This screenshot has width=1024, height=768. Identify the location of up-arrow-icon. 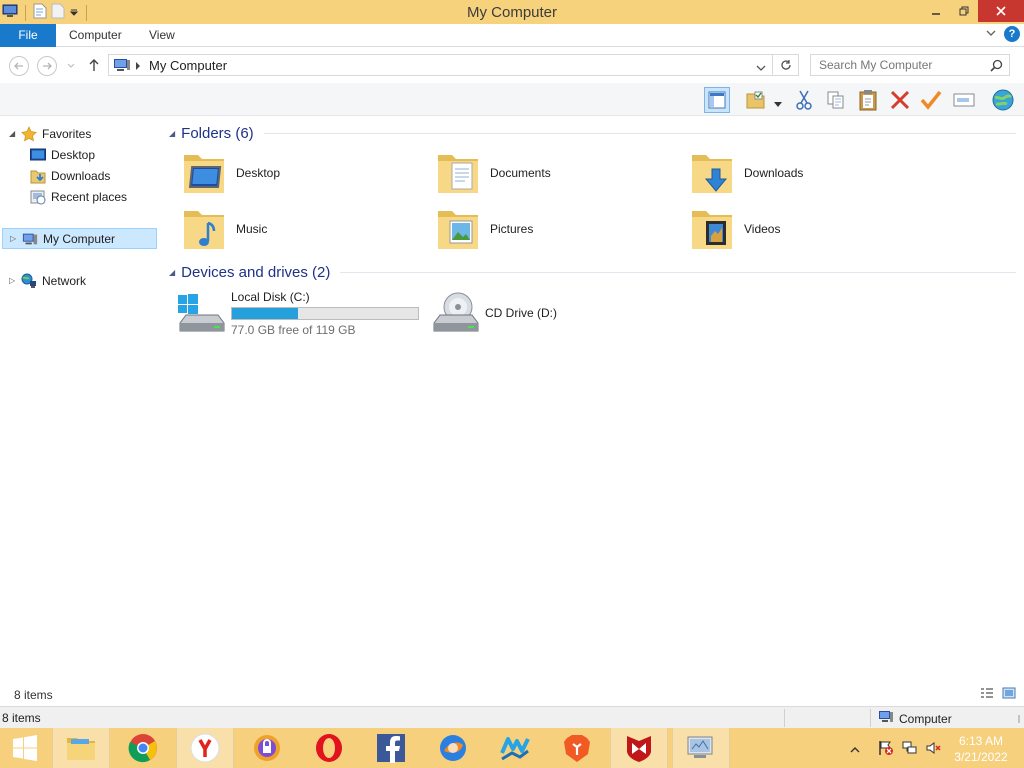
(94, 66).